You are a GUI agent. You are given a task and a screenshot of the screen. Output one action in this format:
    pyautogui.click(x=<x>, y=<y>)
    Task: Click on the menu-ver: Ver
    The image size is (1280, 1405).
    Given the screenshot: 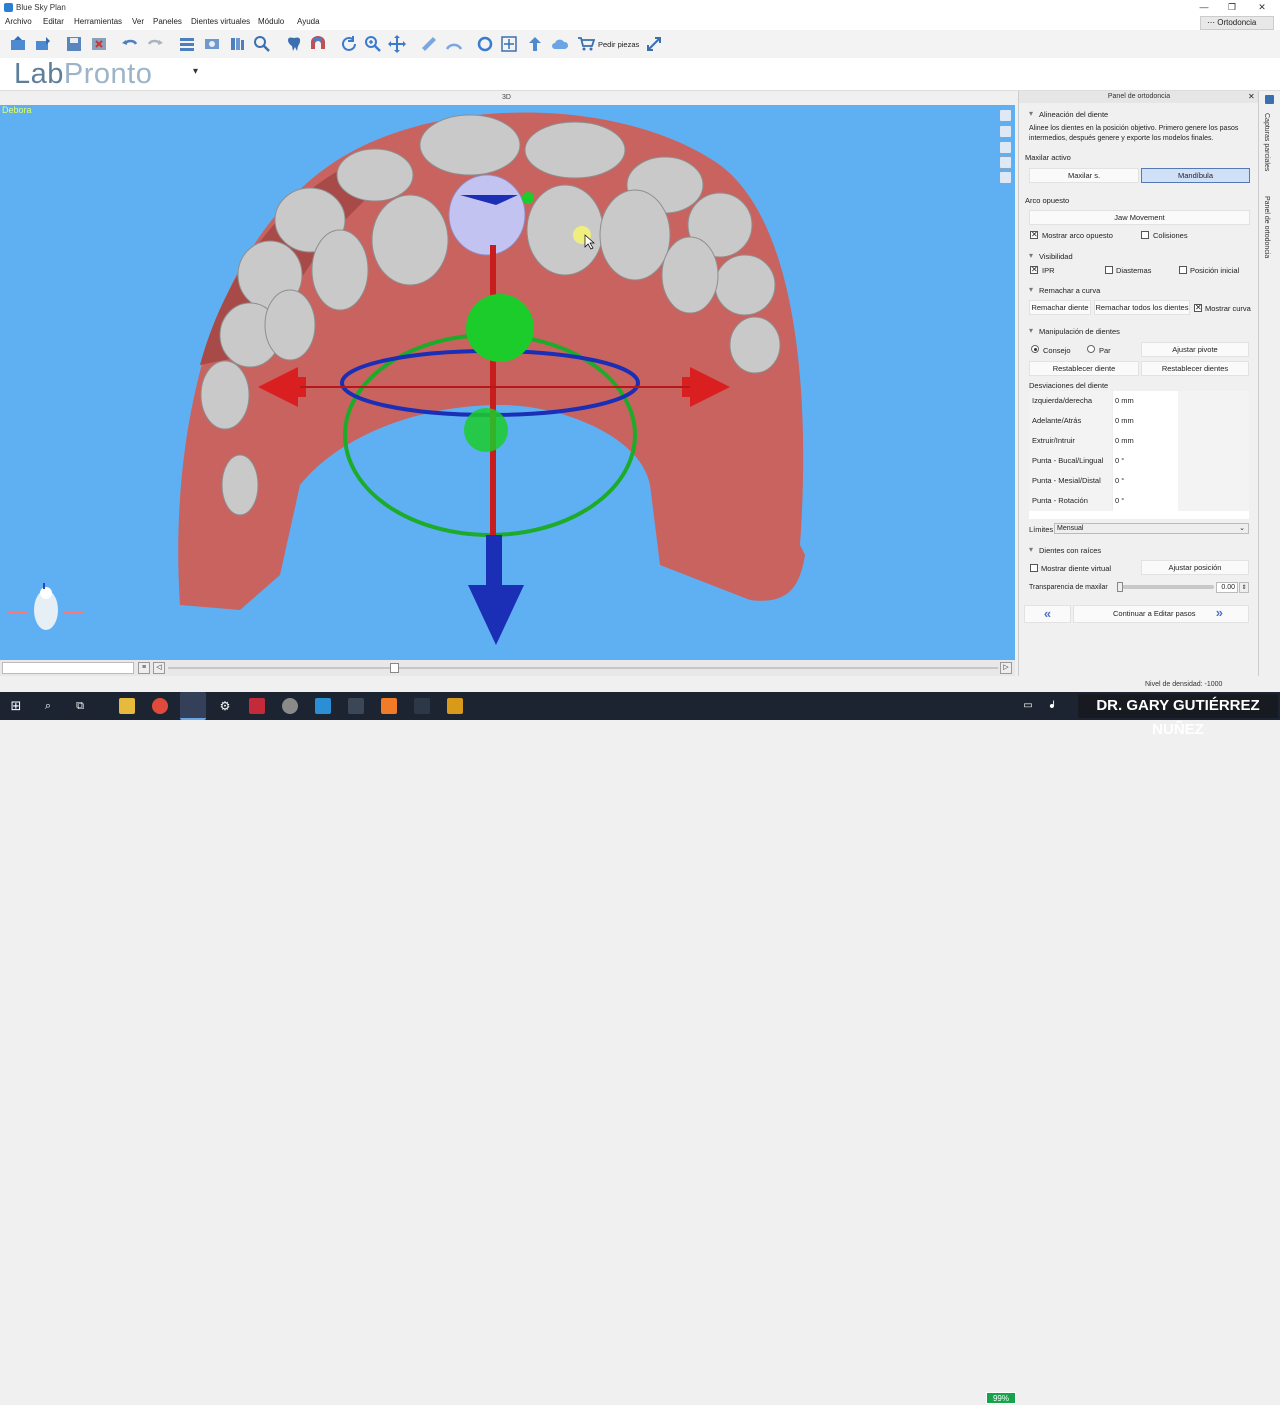 What is the action you would take?
    pyautogui.click(x=138, y=21)
    